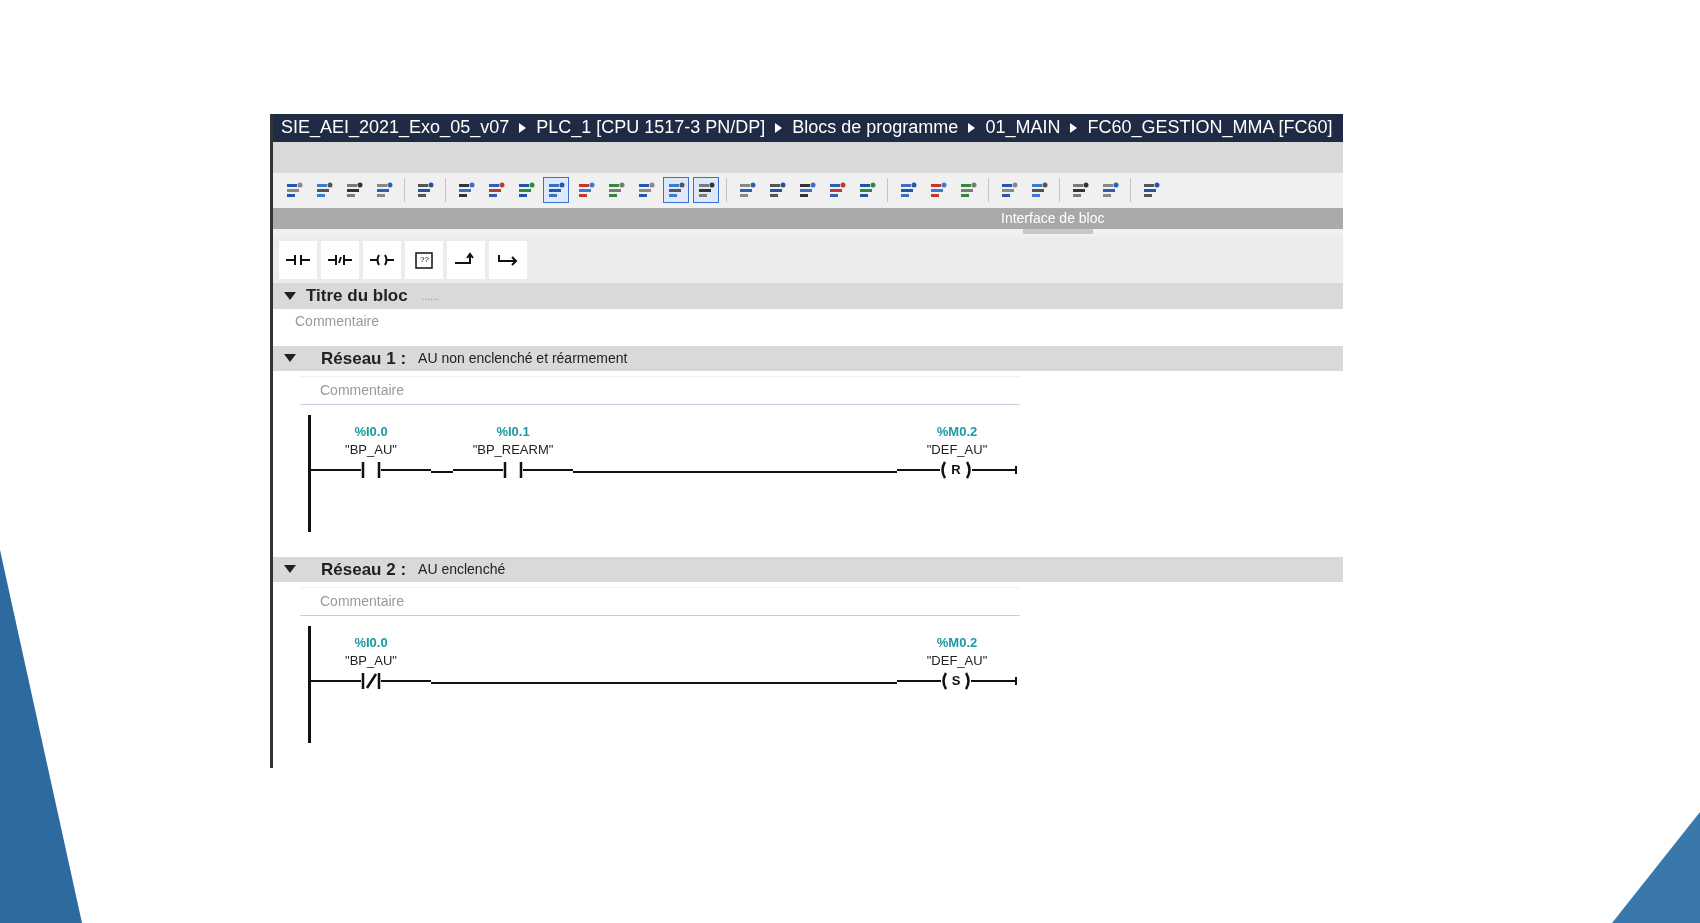 The height and width of the screenshot is (923, 1700). What do you see at coordinates (395, 128) in the screenshot?
I see `breadcrumb-item: SIE_AEI_2021_Exo_05_v07` at bounding box center [395, 128].